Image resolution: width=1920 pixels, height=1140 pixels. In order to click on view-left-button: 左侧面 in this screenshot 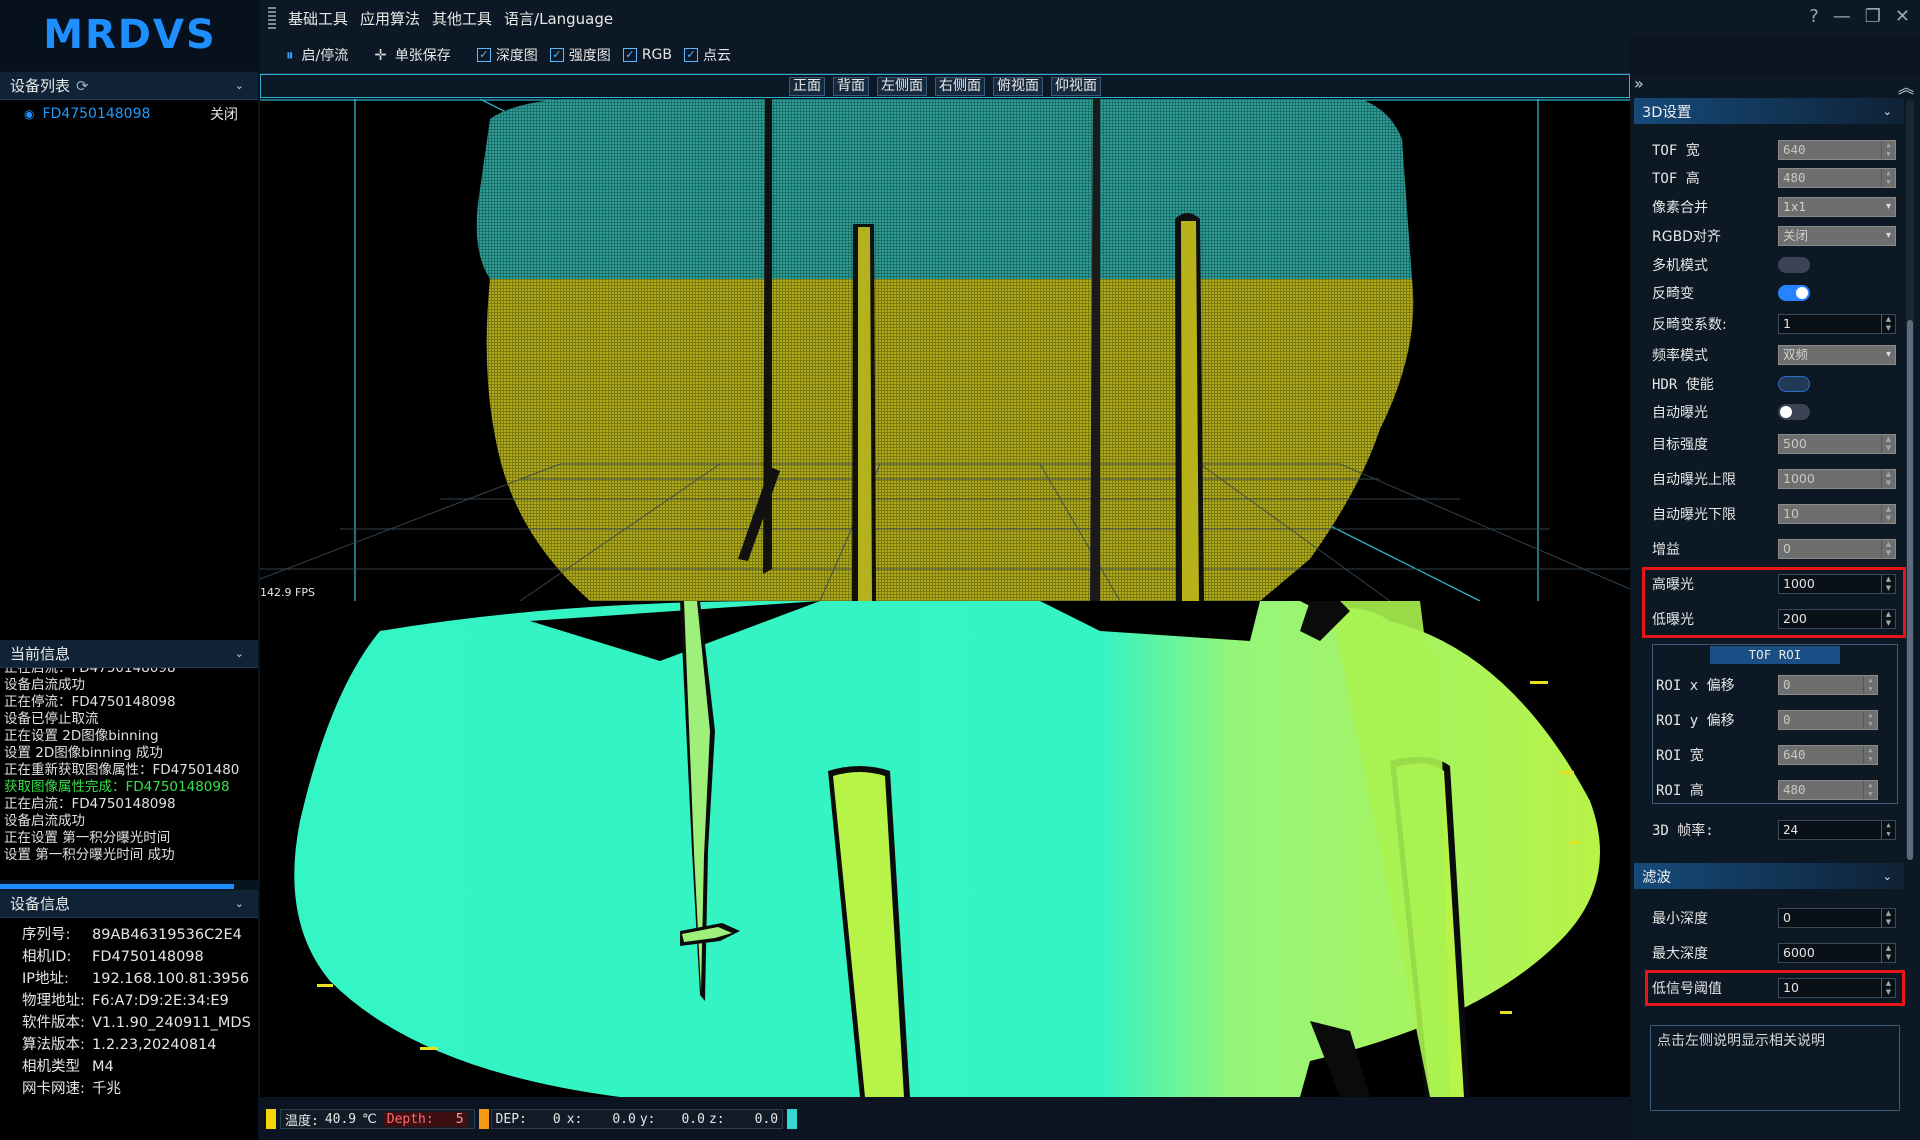, I will do `click(902, 86)`.